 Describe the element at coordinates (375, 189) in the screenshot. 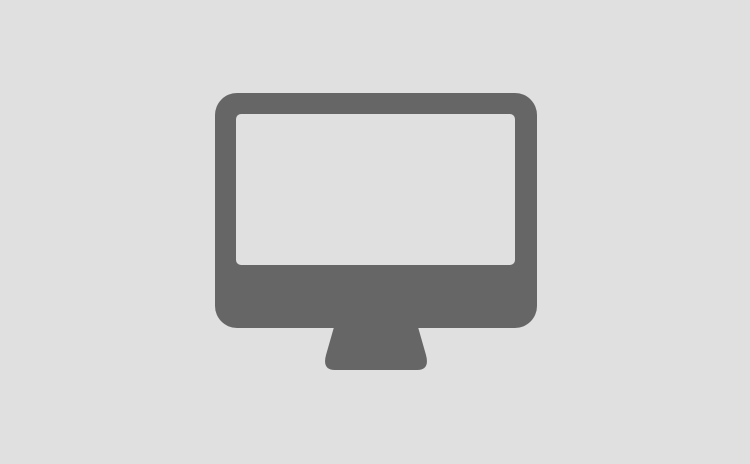

I see `monitor-screen` at that location.